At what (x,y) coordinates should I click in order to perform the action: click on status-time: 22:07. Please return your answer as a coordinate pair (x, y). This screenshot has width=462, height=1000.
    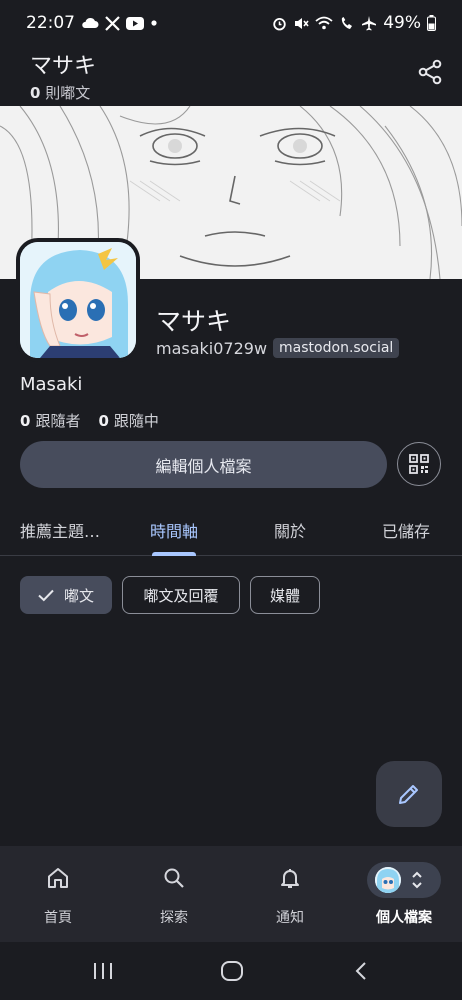
    Looking at the image, I should click on (50, 23).